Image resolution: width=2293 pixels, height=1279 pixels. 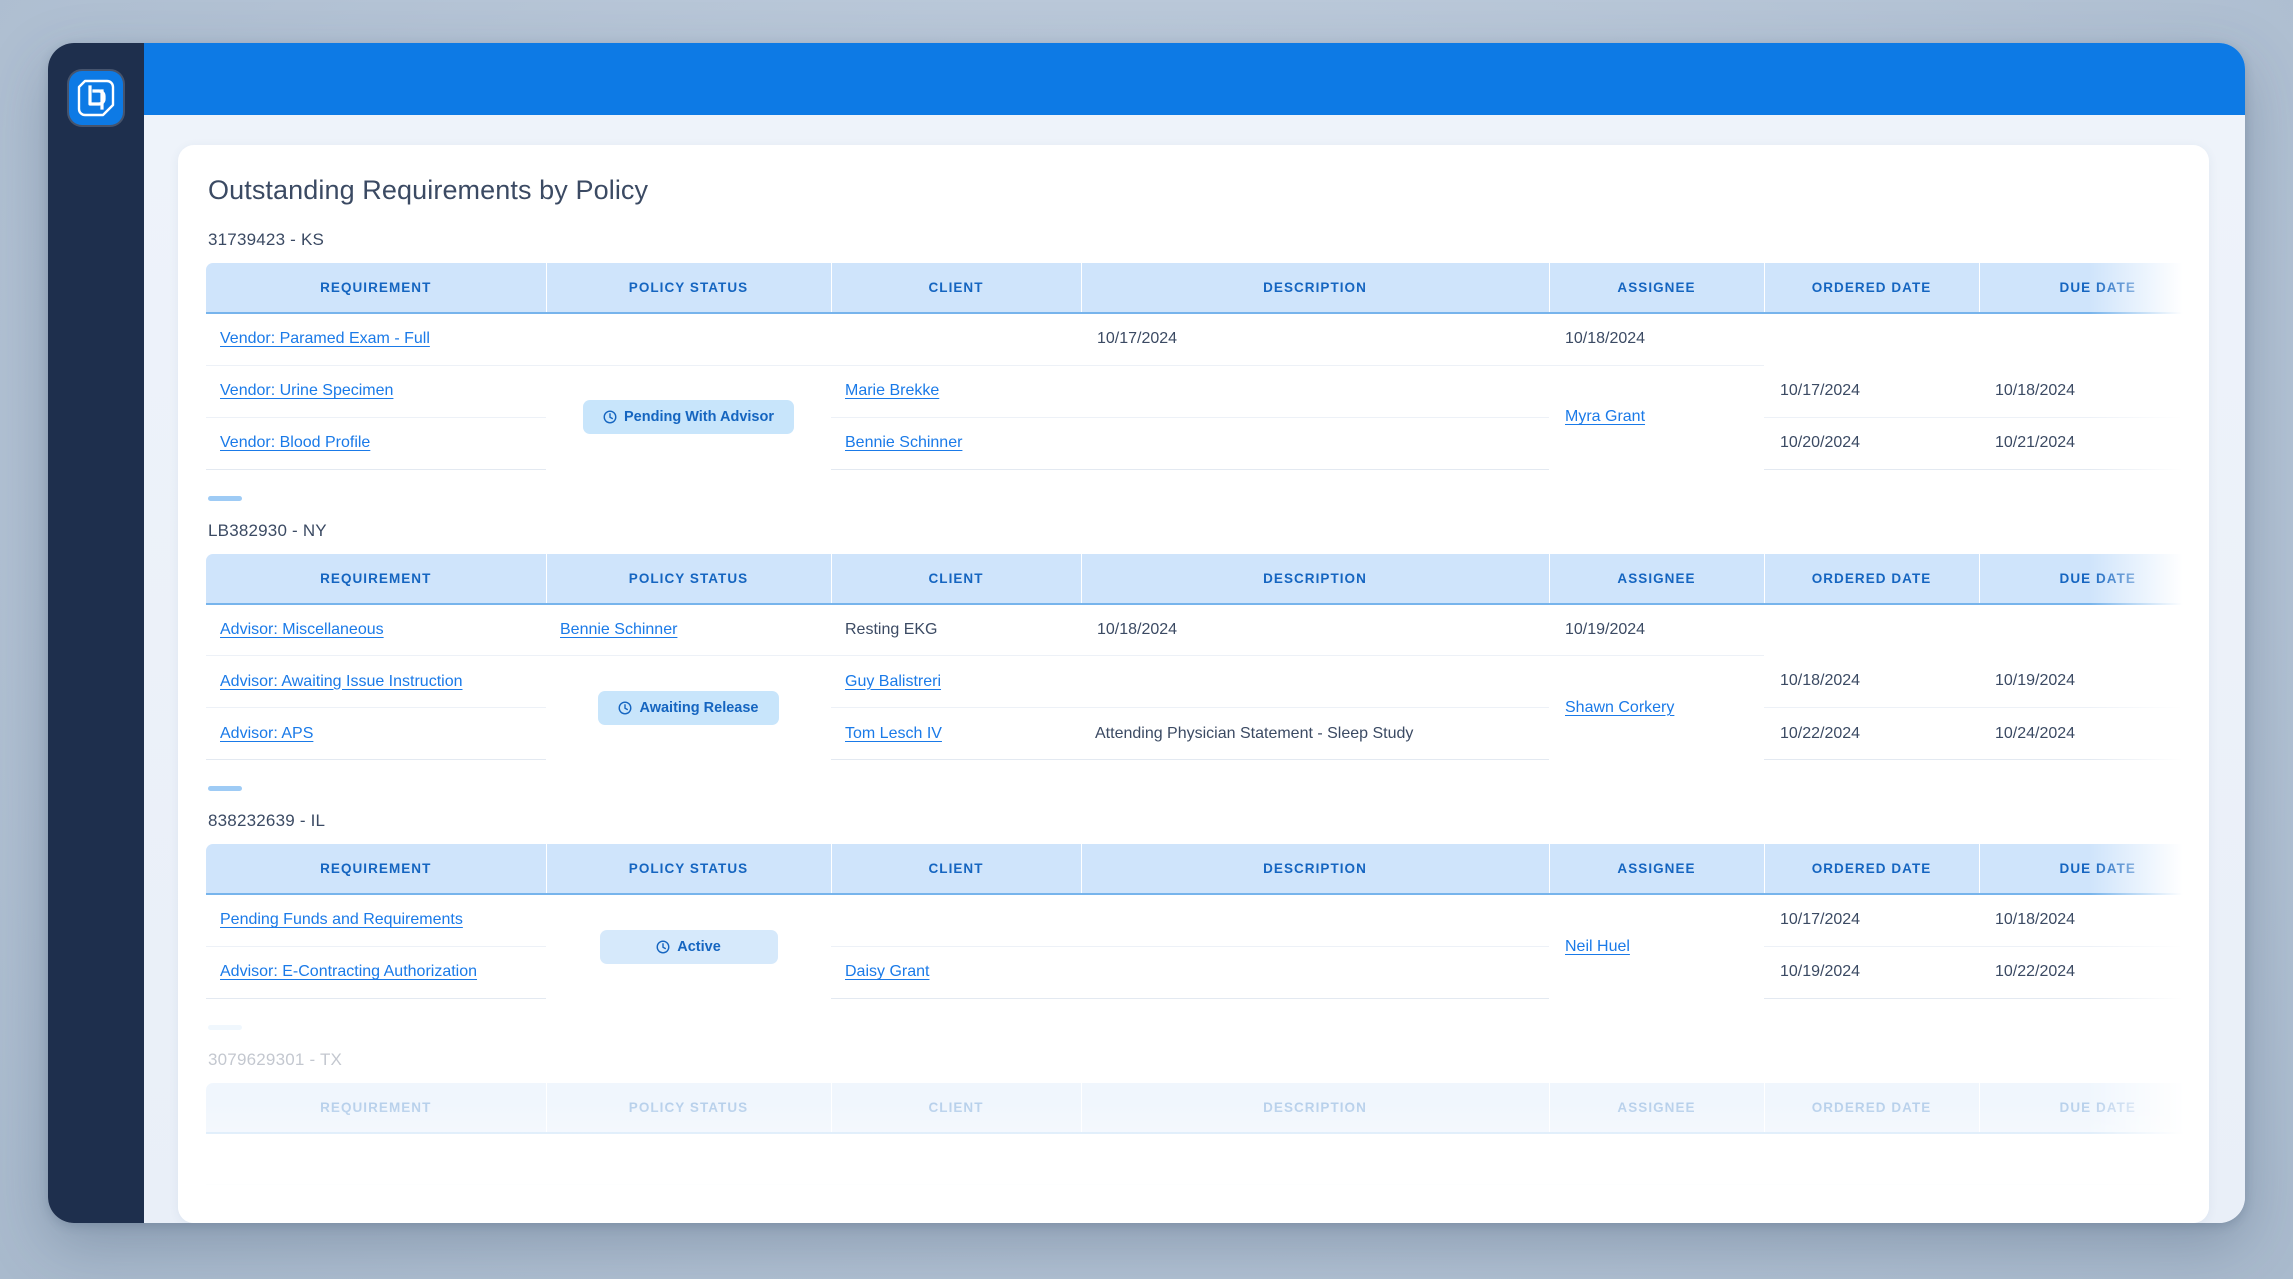 I want to click on policy-group-label: 3079629301 - TX, so click(x=275, y=1059).